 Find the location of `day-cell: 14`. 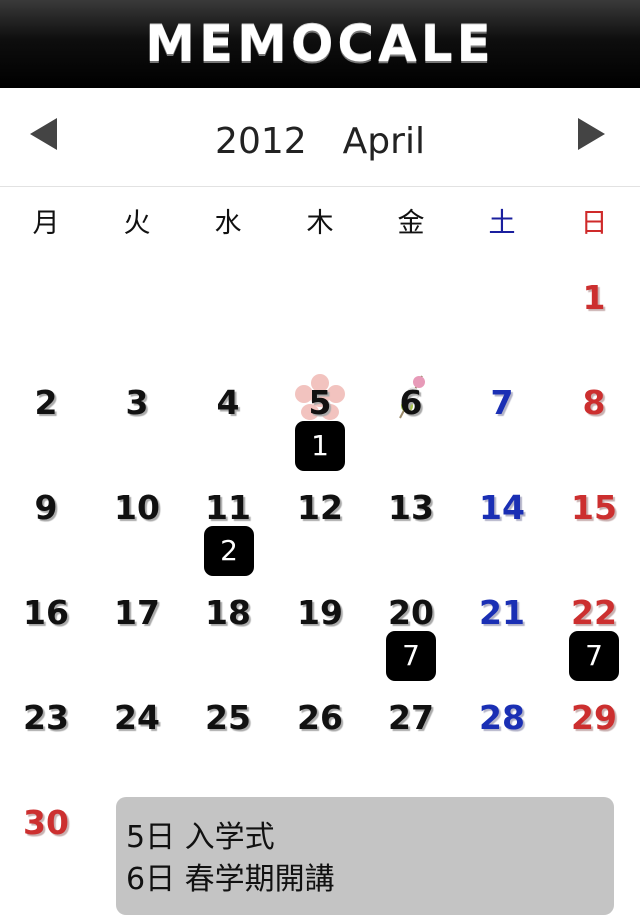

day-cell: 14 is located at coordinates (502, 507).